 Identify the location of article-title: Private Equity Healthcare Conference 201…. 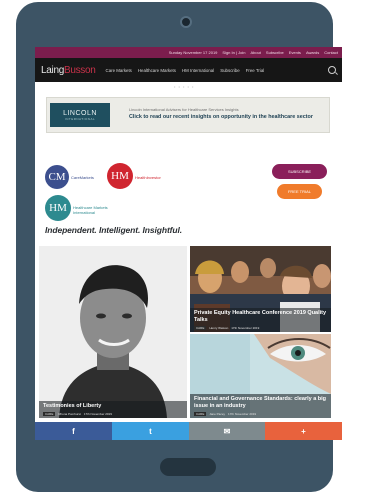
(260, 317).